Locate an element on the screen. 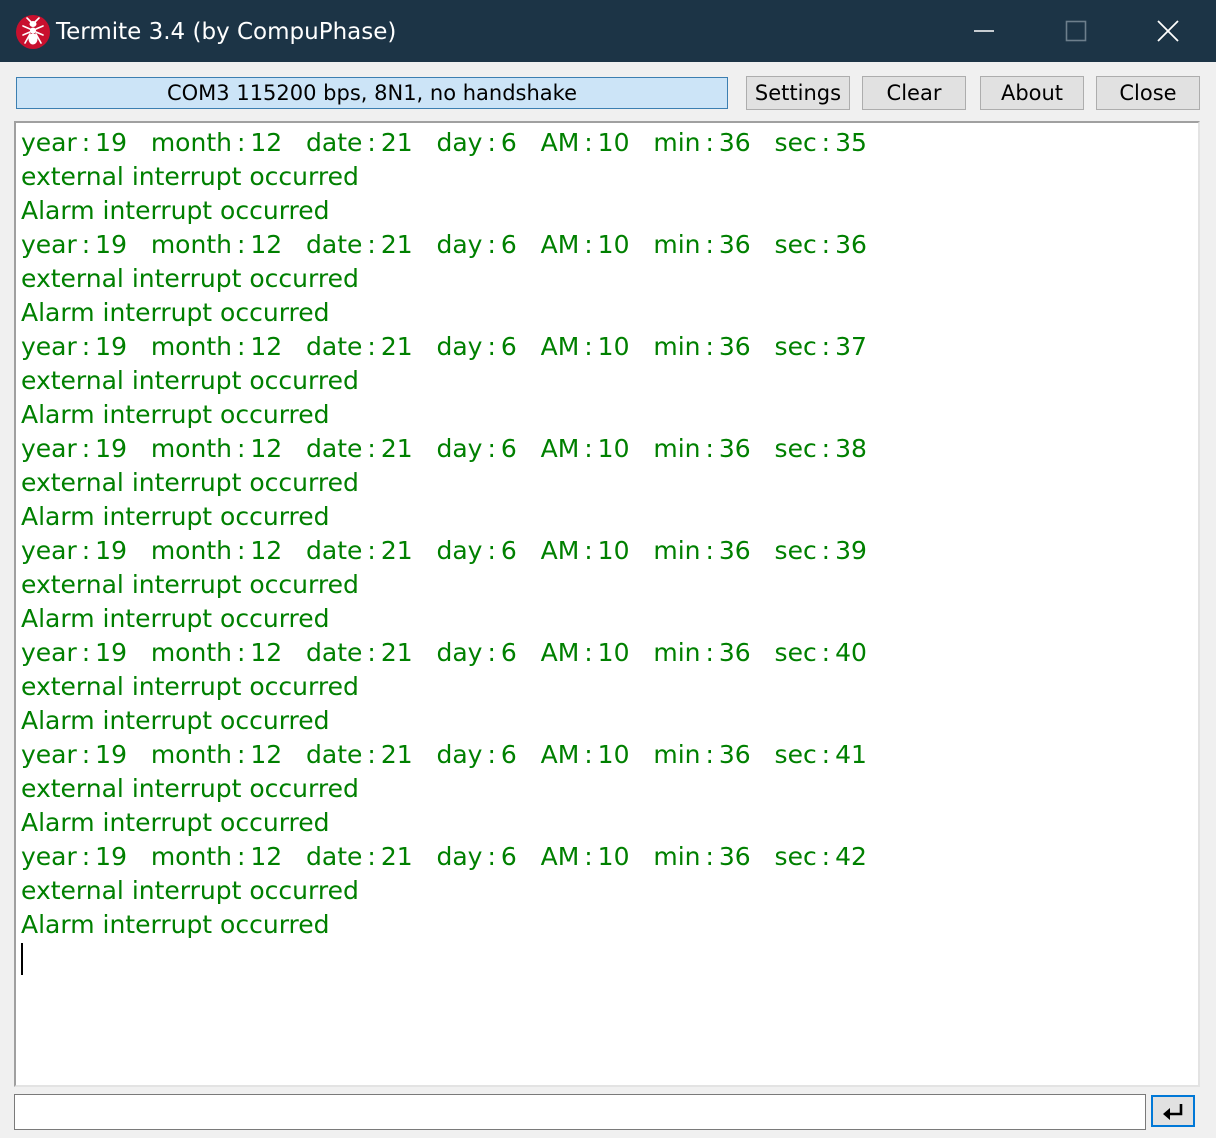 This screenshot has width=1216, height=1138. maximize-button is located at coordinates (1076, 31).